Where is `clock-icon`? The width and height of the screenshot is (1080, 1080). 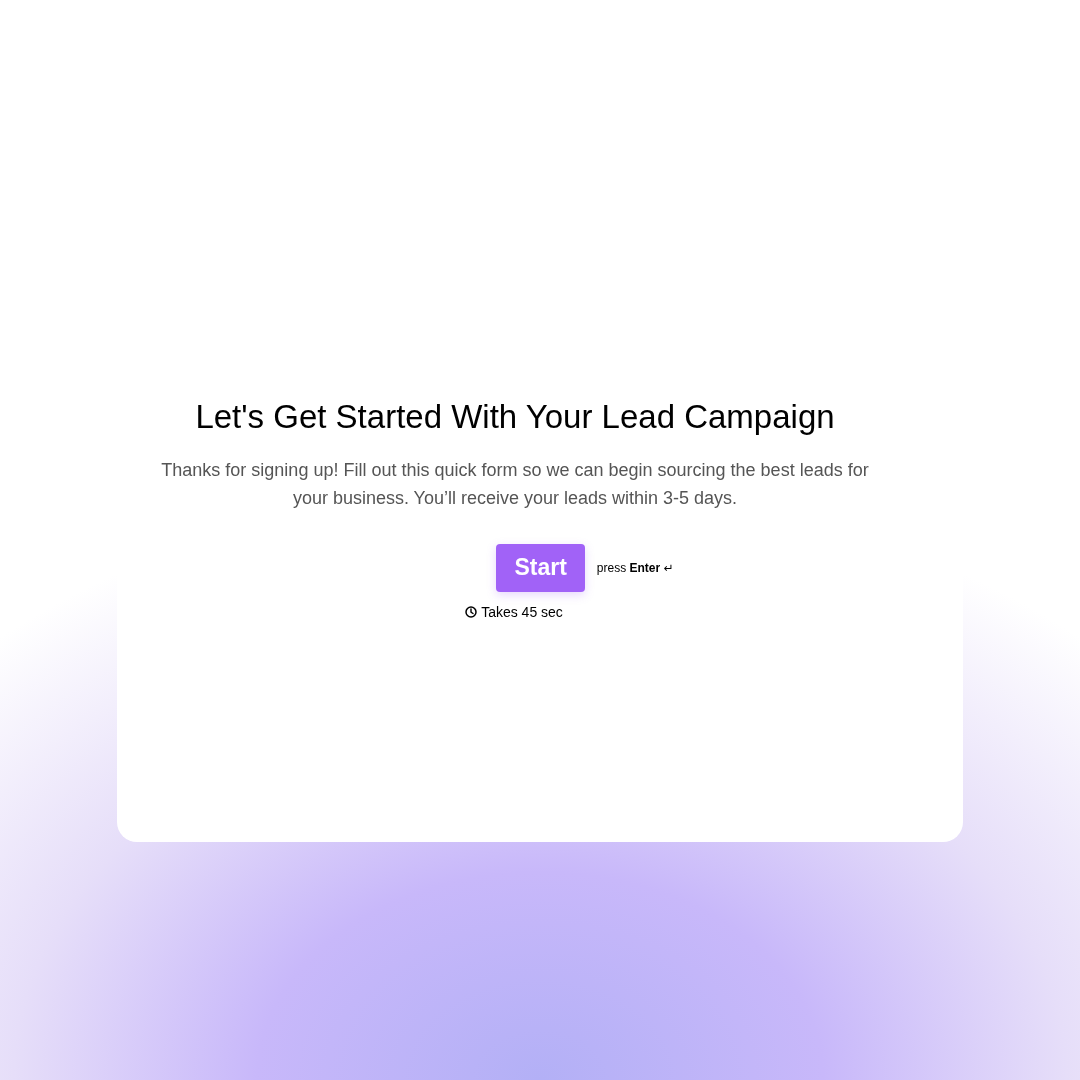
clock-icon is located at coordinates (471, 611).